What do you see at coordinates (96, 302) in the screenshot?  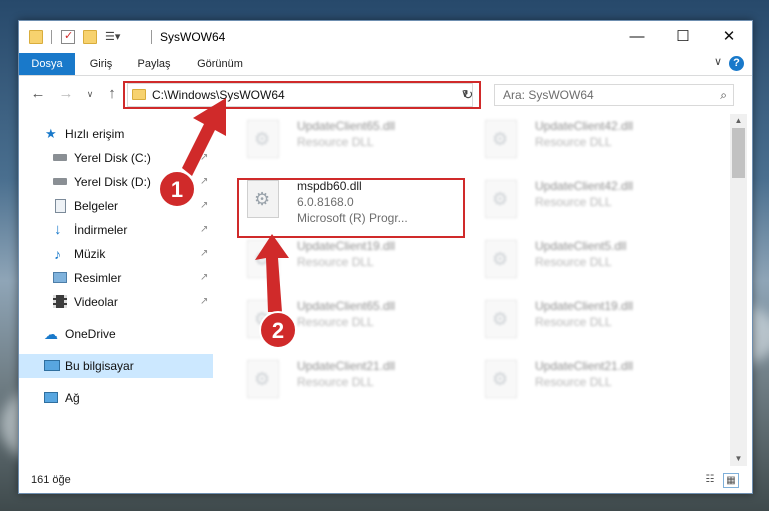 I see `sidebar-item-label: Videolar` at bounding box center [96, 302].